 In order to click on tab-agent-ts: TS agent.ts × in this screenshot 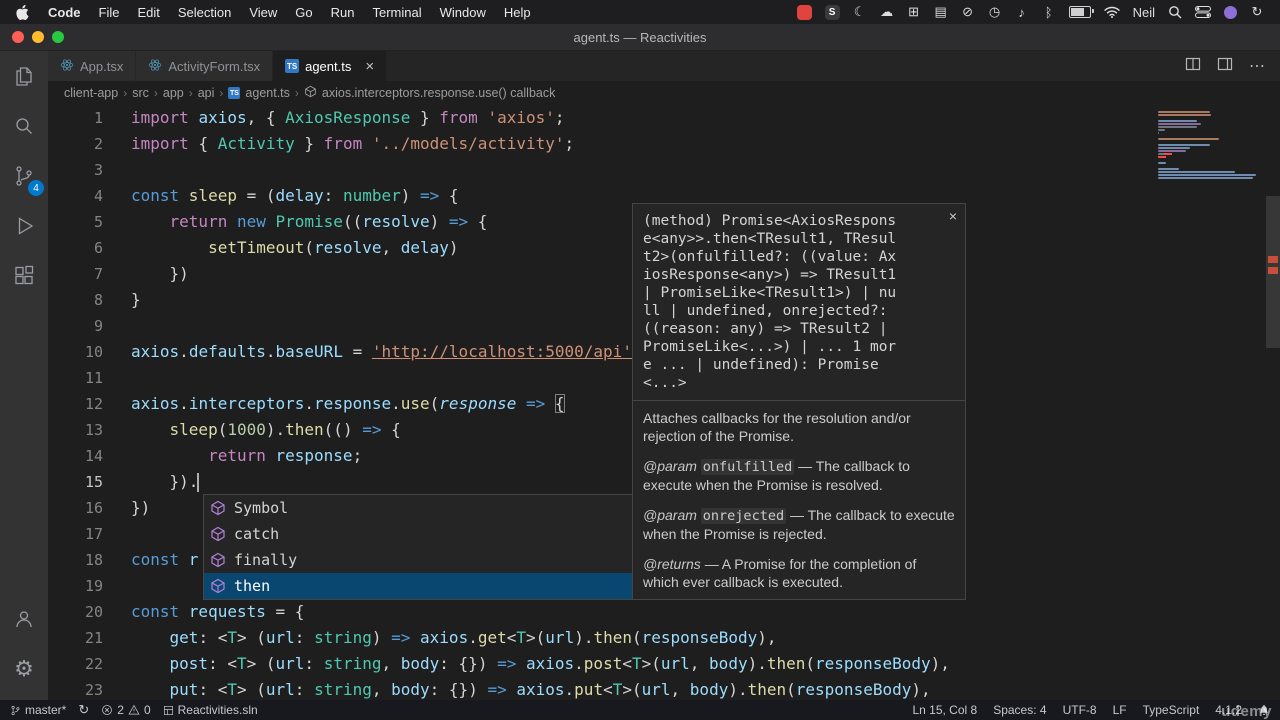, I will do `click(330, 66)`.